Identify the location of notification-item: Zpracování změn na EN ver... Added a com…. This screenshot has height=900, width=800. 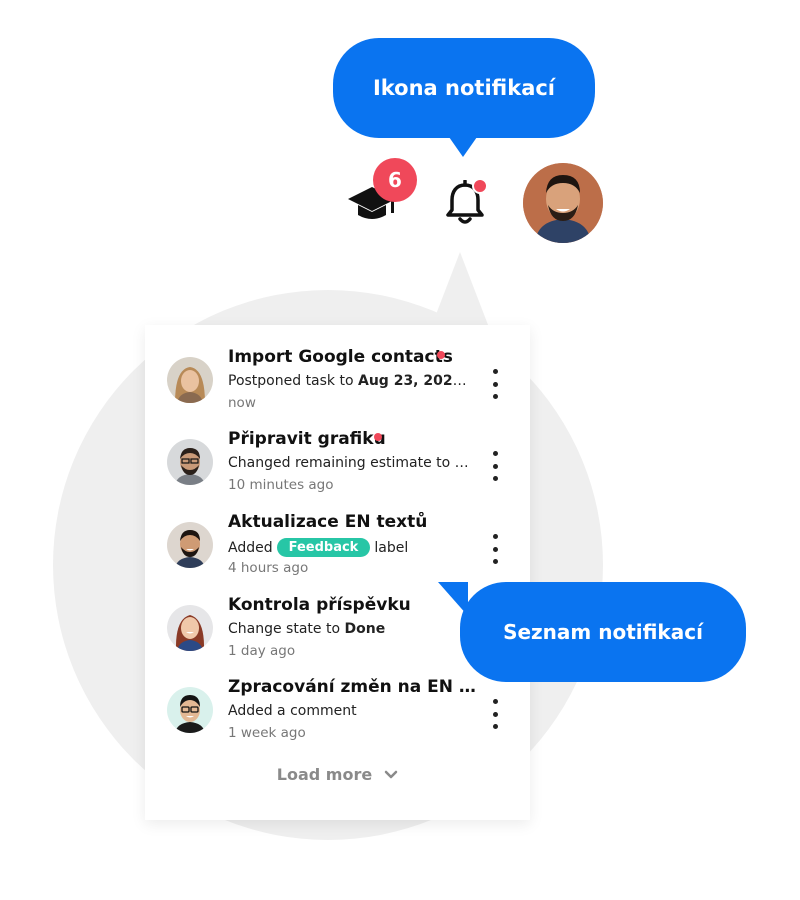
(337, 718).